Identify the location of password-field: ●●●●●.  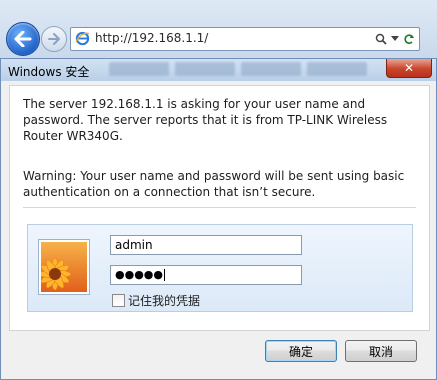
(206, 275).